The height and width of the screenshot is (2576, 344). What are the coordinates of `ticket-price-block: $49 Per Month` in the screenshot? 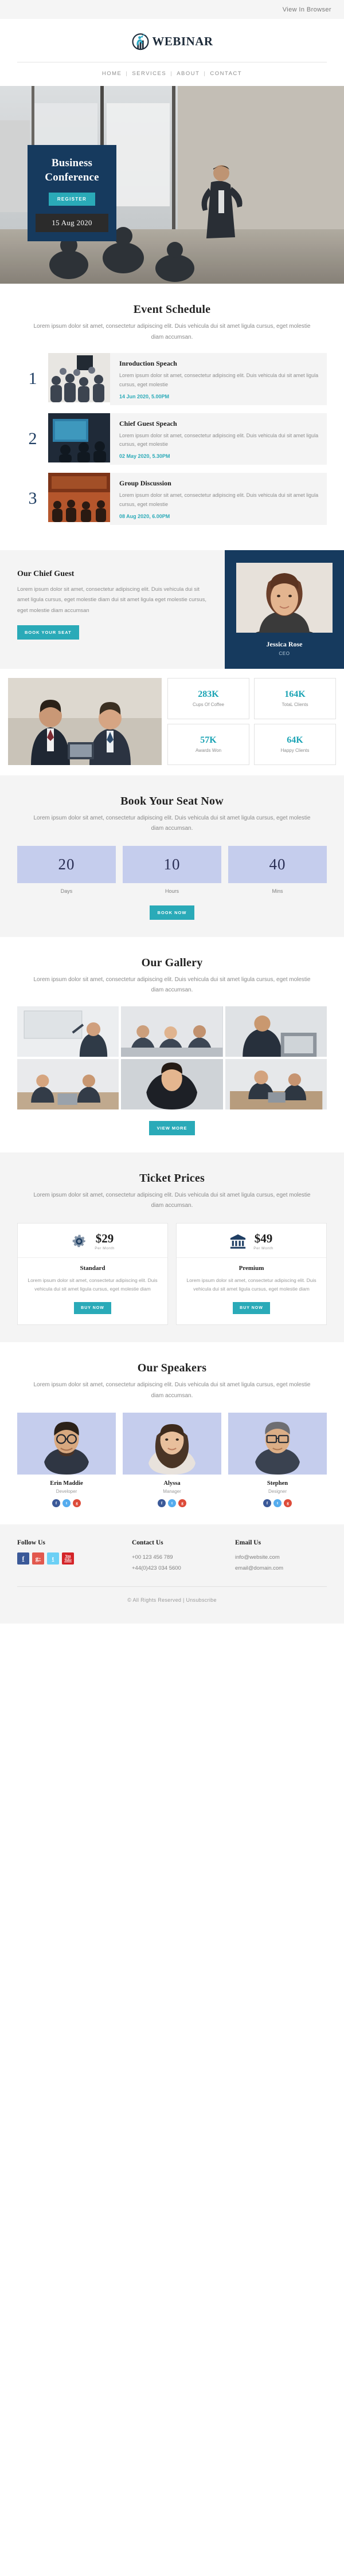 It's located at (263, 1241).